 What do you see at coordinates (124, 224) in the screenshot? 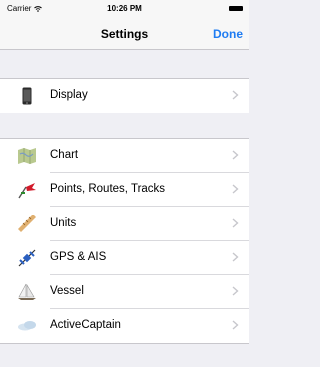
I see `row-units: Units` at bounding box center [124, 224].